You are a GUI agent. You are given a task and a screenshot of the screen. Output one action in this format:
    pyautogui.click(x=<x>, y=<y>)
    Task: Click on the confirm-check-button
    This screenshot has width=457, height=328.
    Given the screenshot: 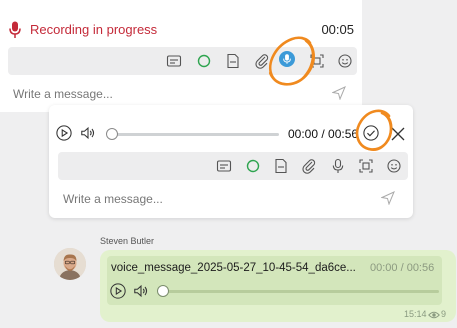 What is the action you would take?
    pyautogui.click(x=372, y=134)
    